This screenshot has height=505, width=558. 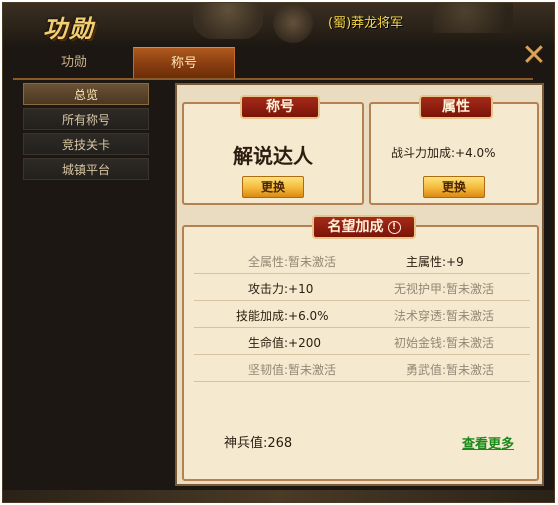 I want to click on current-title-name: 解说达人, so click(x=273, y=156).